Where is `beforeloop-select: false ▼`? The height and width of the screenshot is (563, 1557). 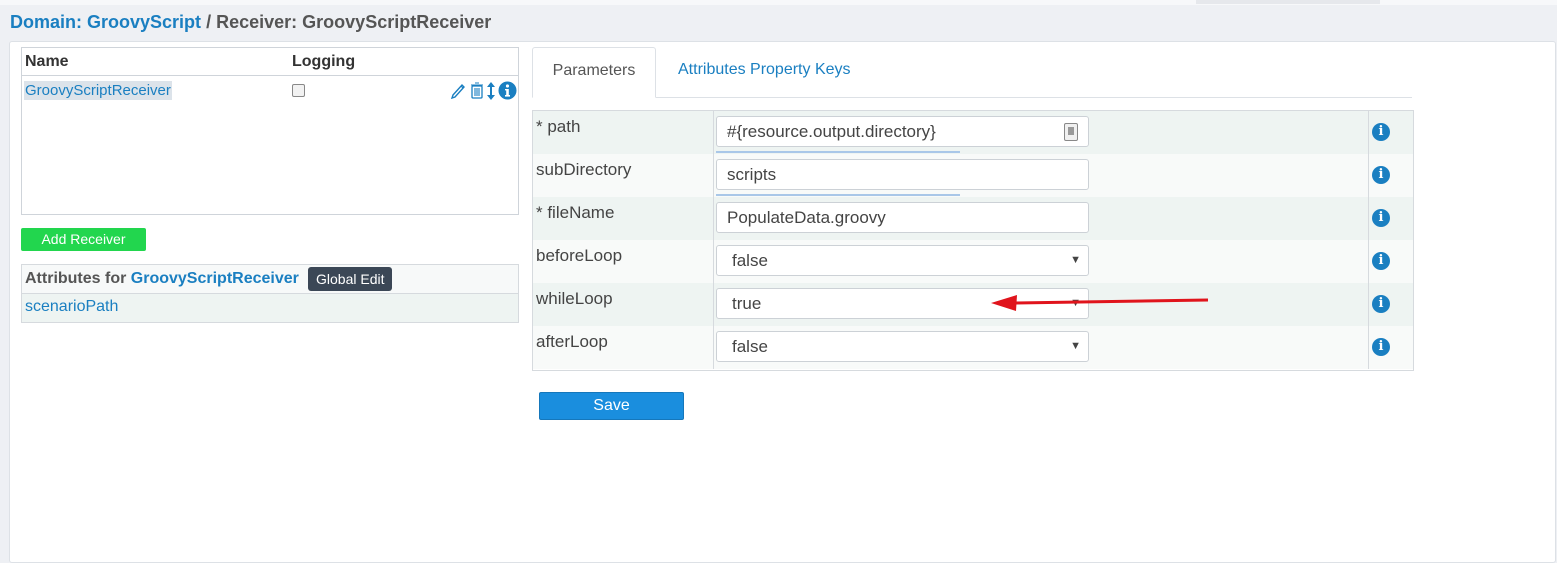
beforeloop-select: false ▼ is located at coordinates (902, 260).